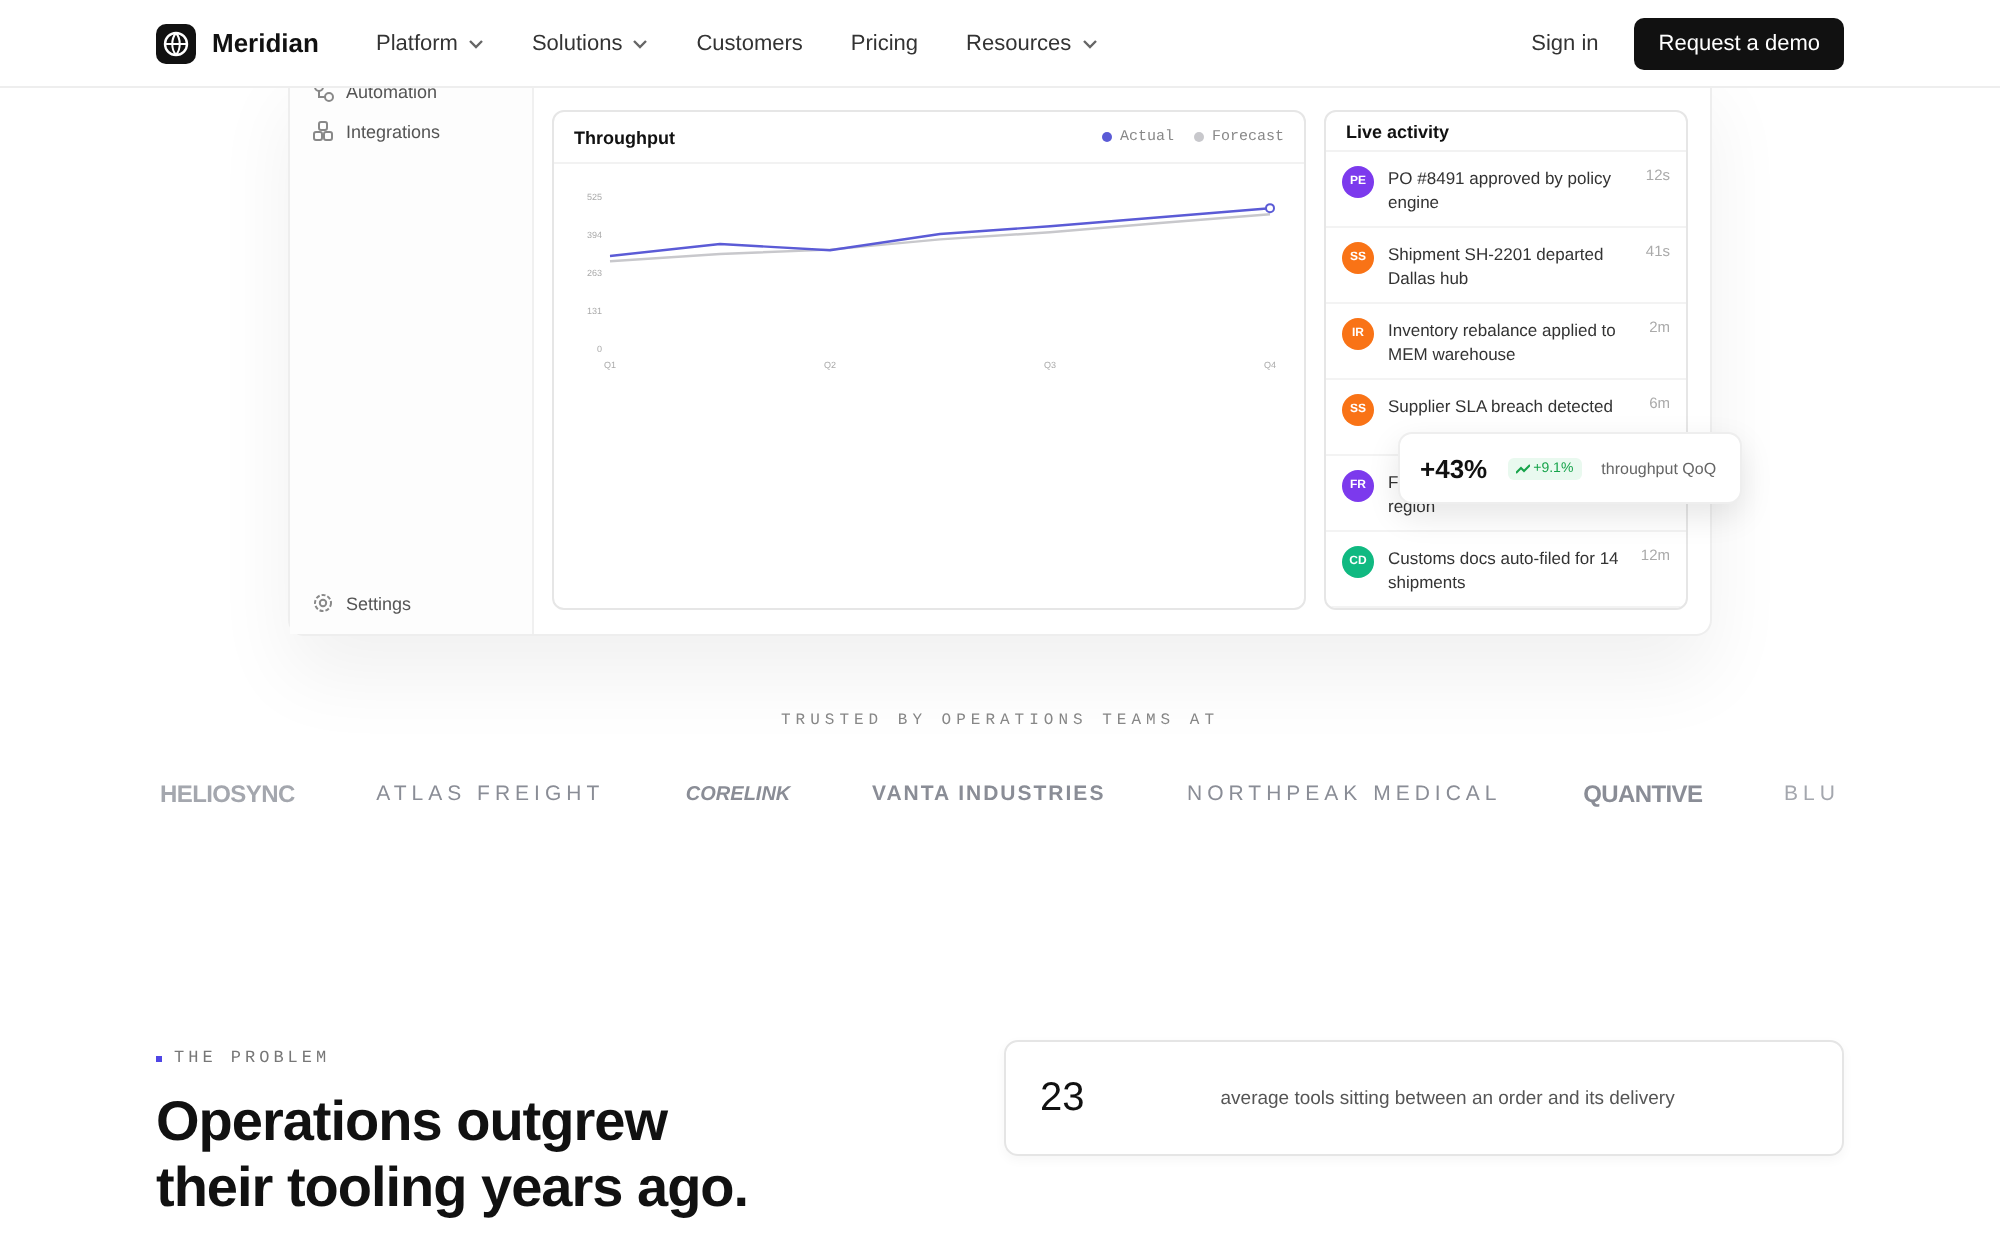 The image size is (2000, 1250). Describe the element at coordinates (884, 43) in the screenshot. I see `nav-link: Pricing` at that location.